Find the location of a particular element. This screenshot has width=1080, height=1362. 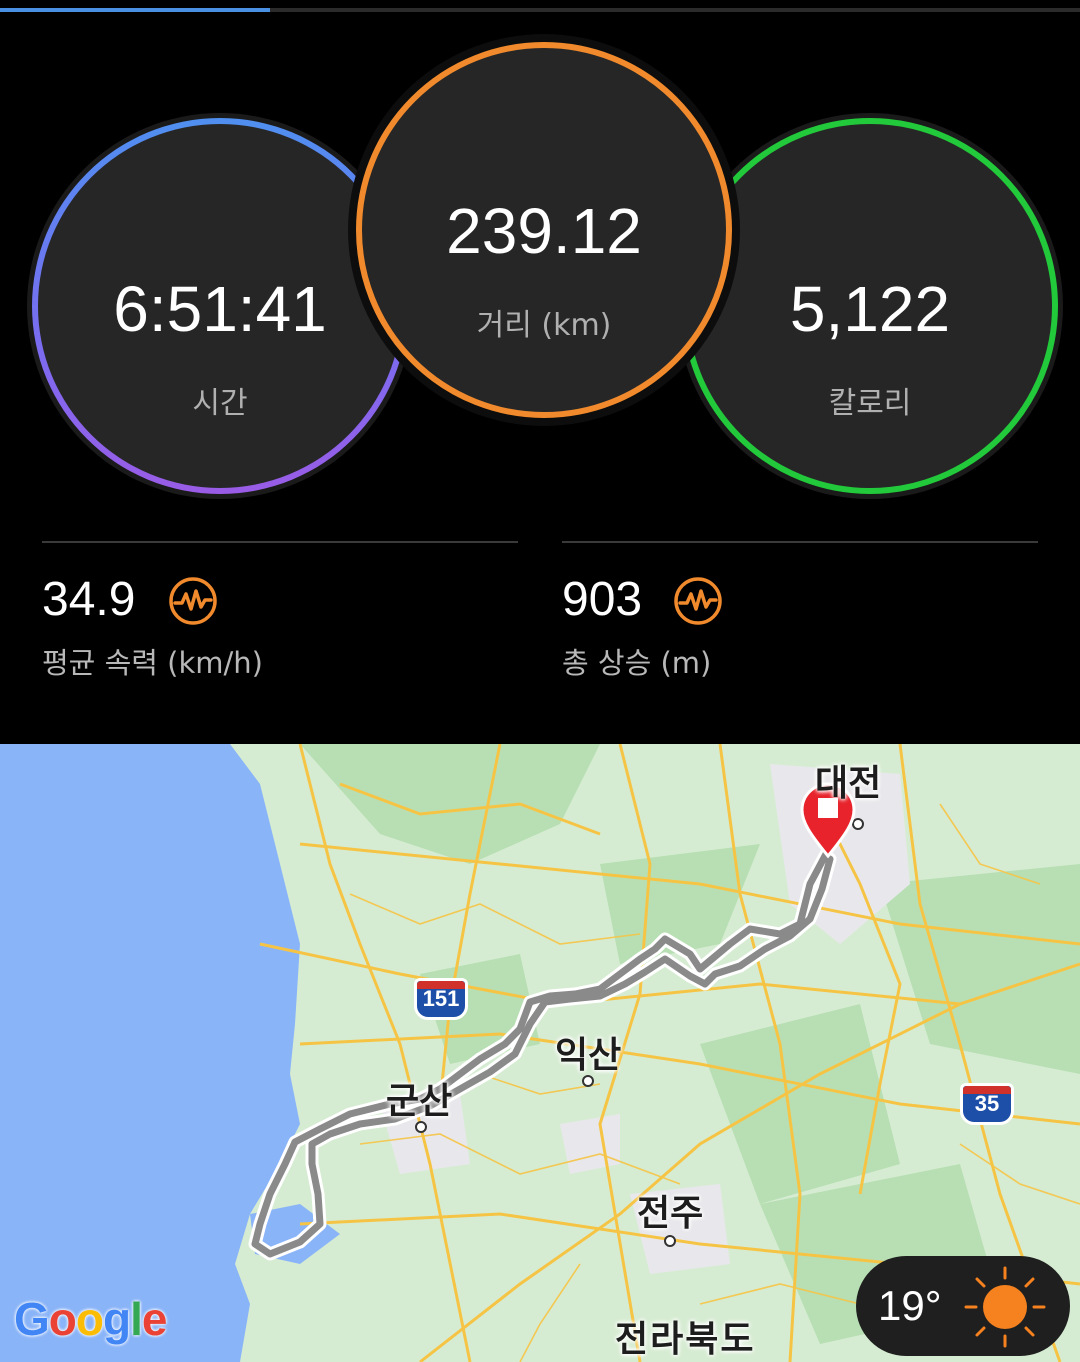

sun-icon is located at coordinates (1005, 1307).